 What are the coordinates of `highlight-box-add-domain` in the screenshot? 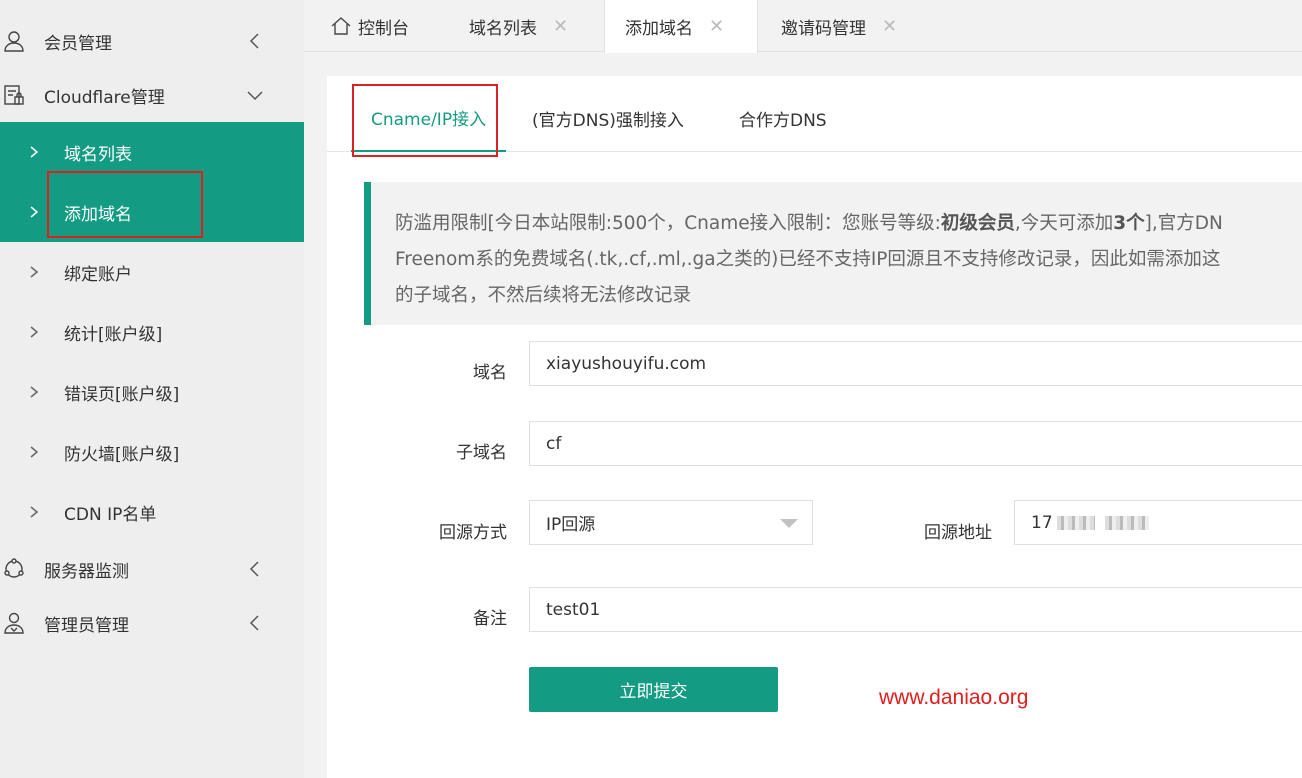 It's located at (125, 204).